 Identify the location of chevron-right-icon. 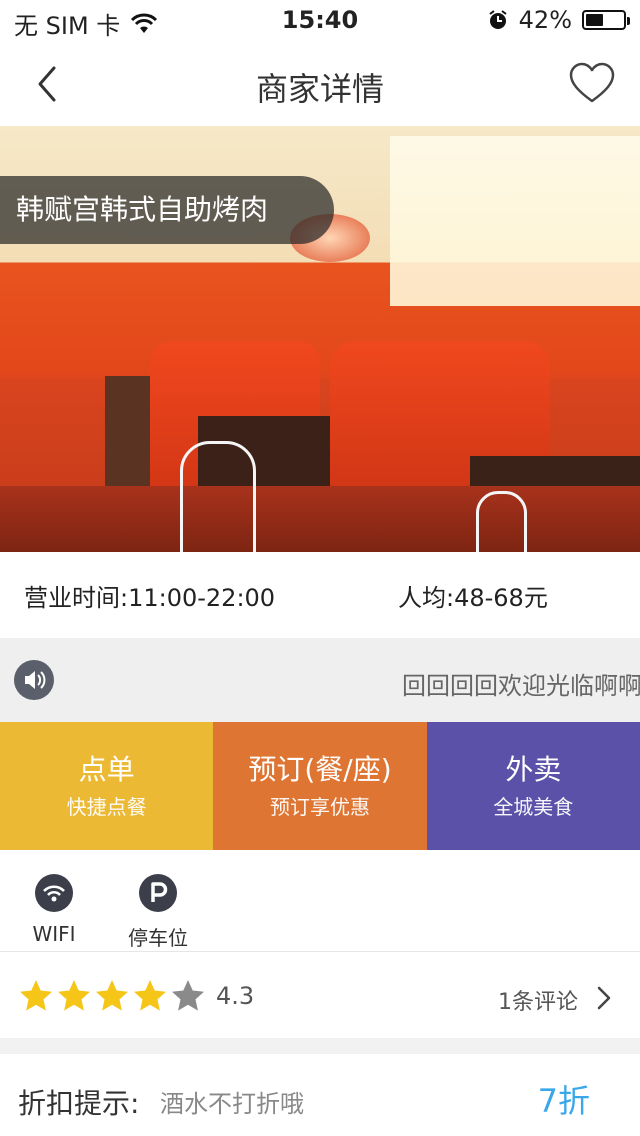
(604, 998).